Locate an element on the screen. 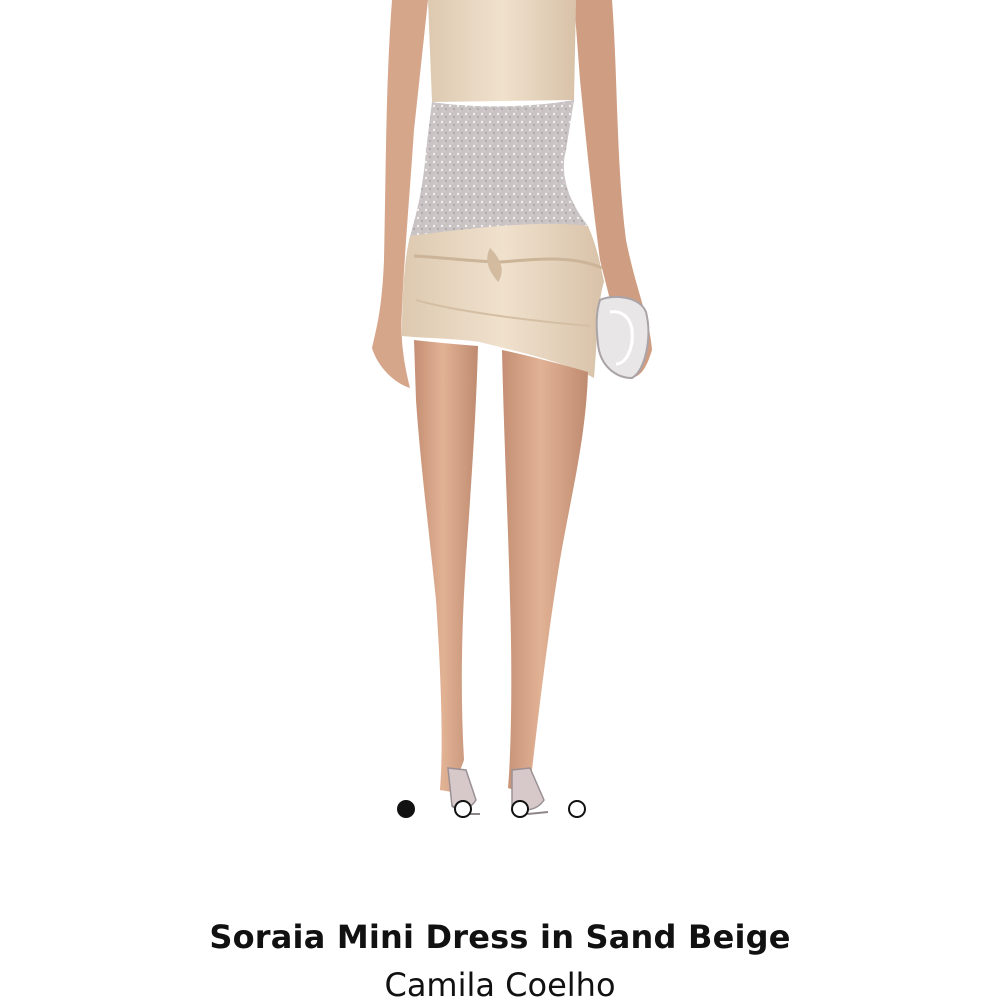 This screenshot has height=1008, width=1000. product-title: Soraia Mini Dress in Sand Beige is located at coordinates (500, 937).